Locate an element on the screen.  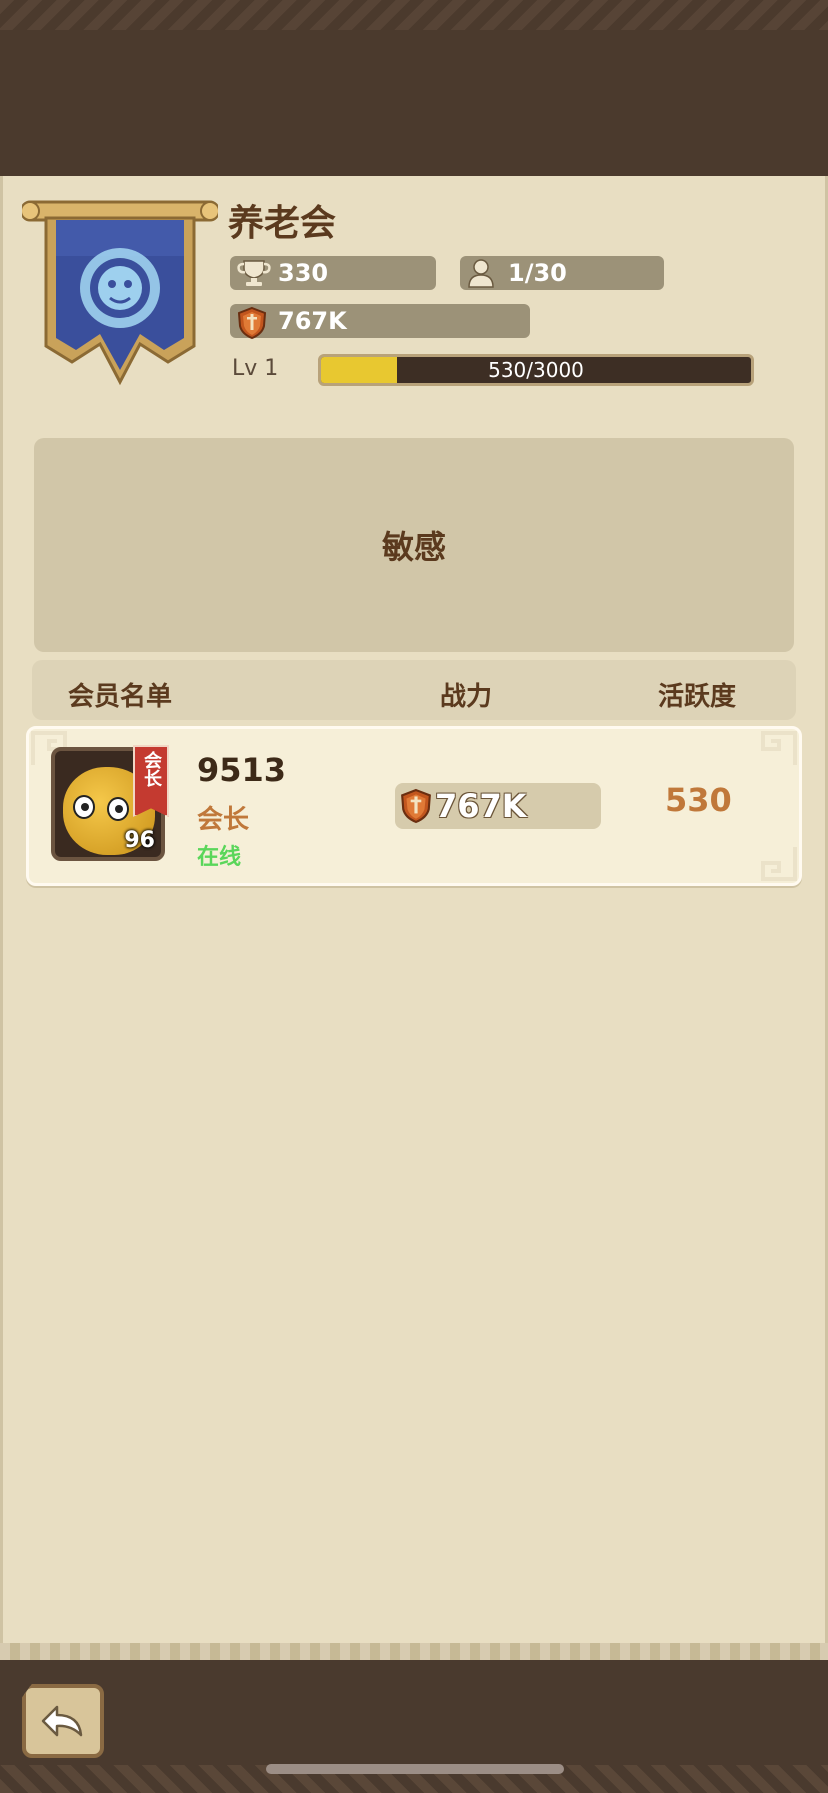
guild-name: 养老会 is located at coordinates (282, 223).